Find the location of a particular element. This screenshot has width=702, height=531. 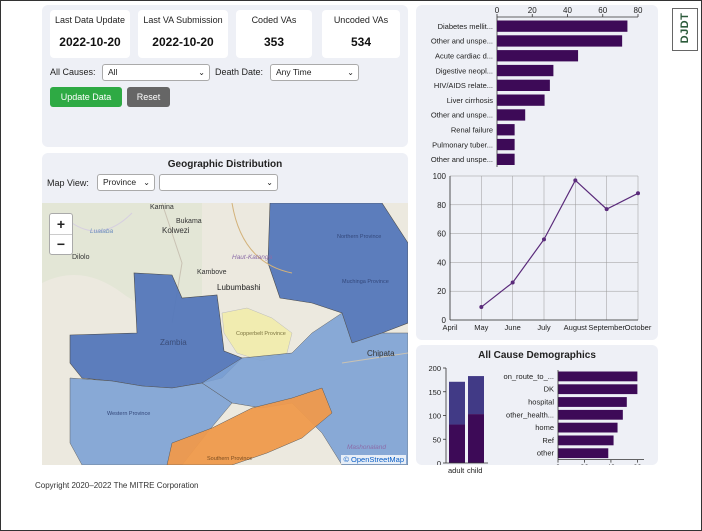

y-tick-label: 60 is located at coordinates (441, 234).